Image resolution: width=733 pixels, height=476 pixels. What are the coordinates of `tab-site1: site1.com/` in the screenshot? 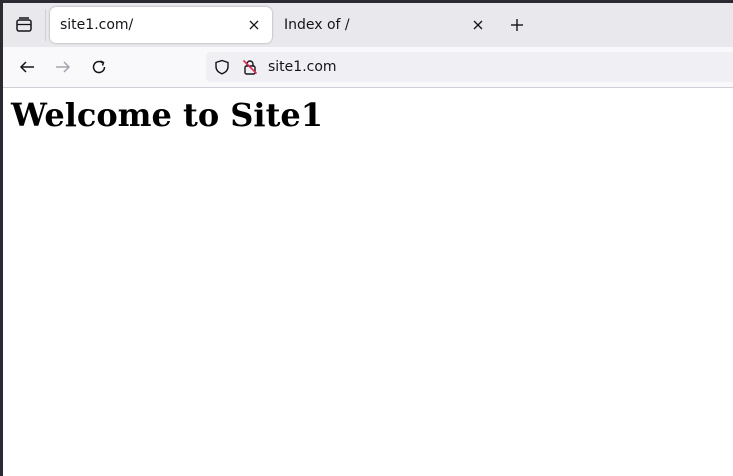 It's located at (161, 25).